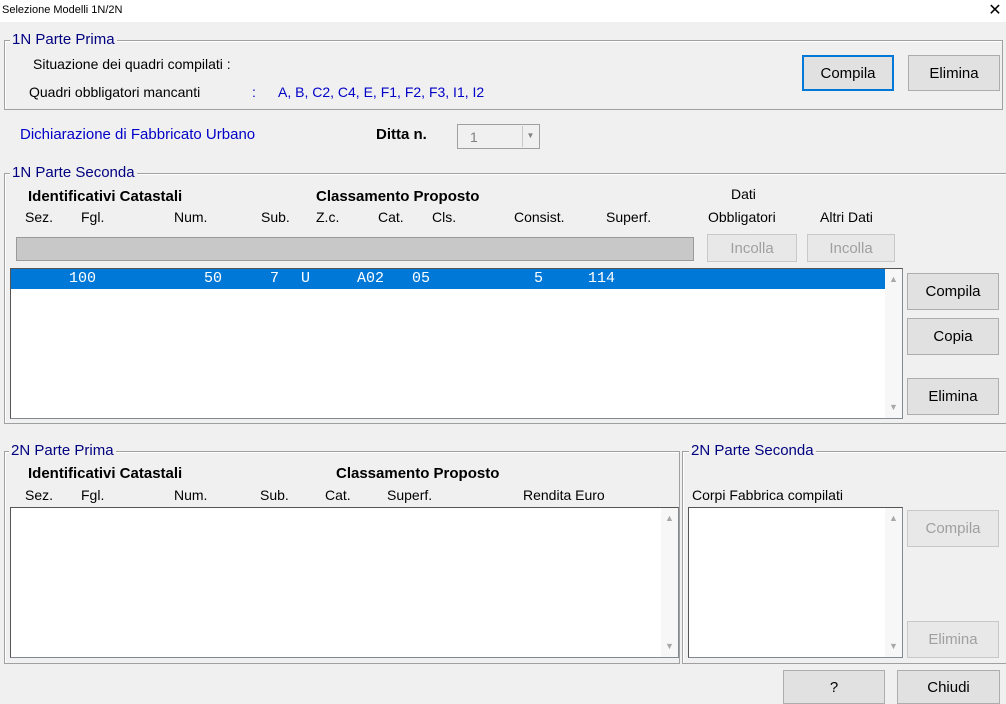  What do you see at coordinates (191, 495) in the screenshot?
I see `col2-num: Num.` at bounding box center [191, 495].